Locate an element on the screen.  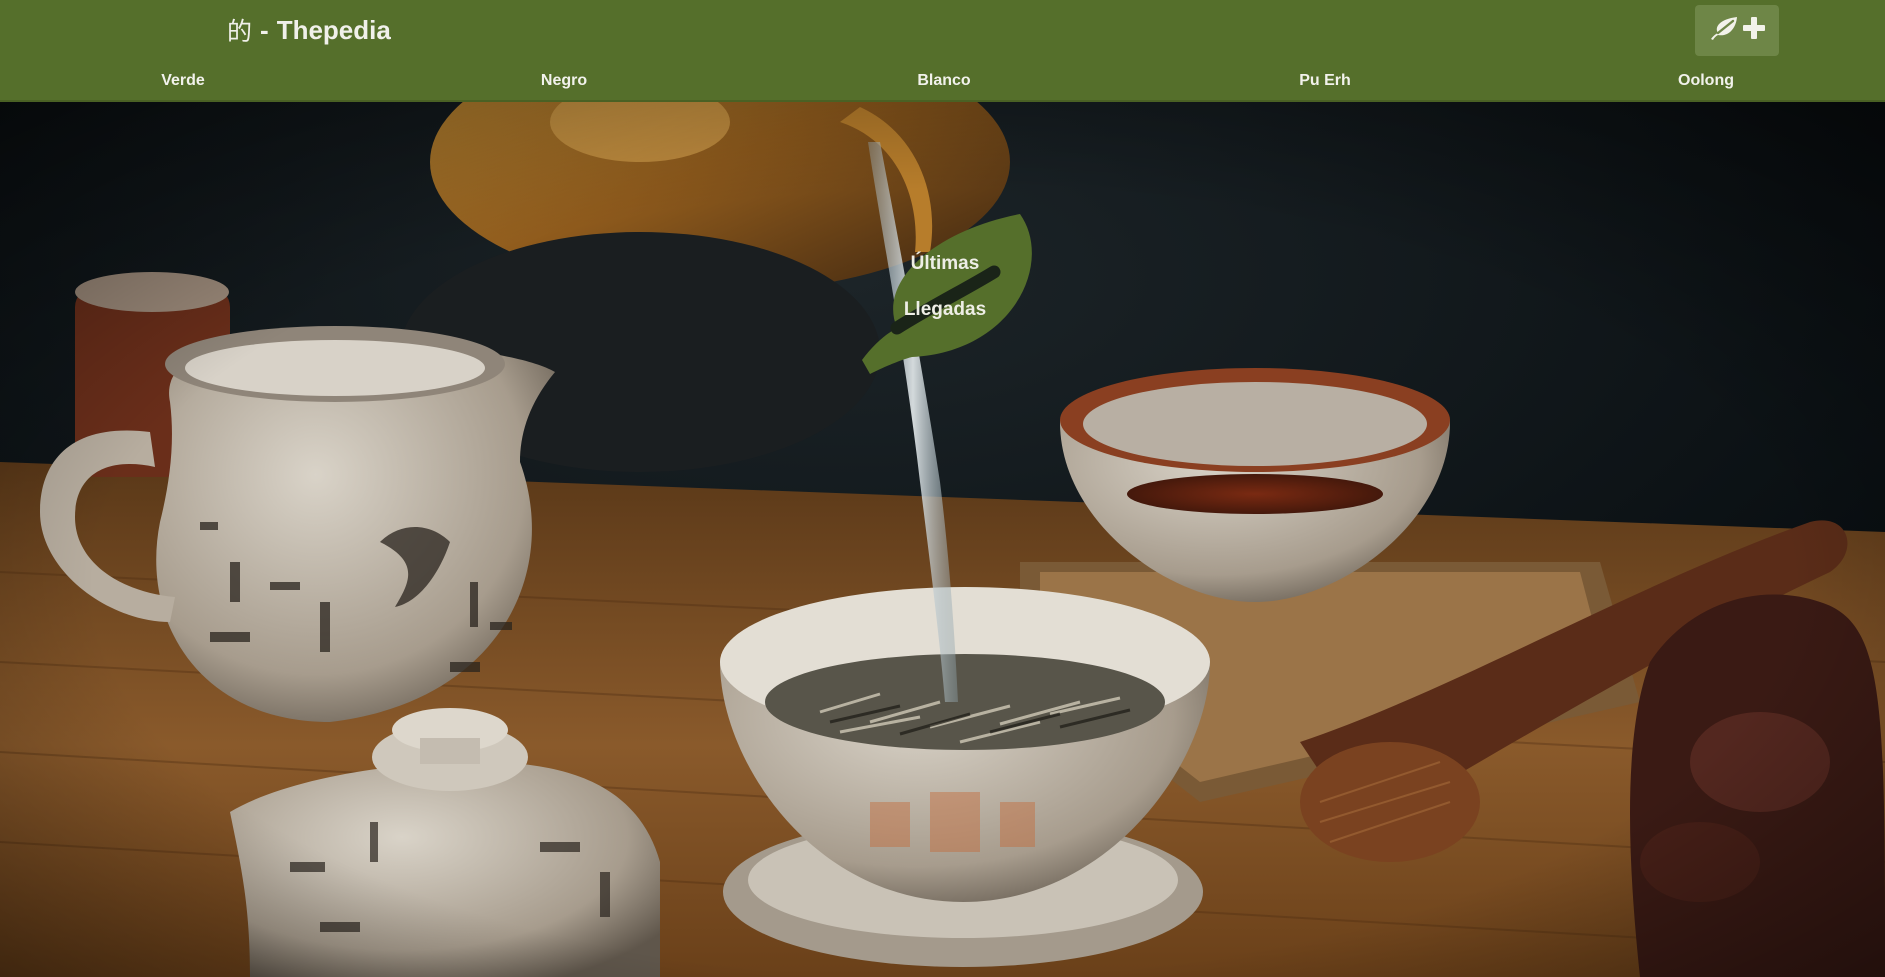
latest-arrivals-line2: Llegadas is located at coordinates (945, 309).